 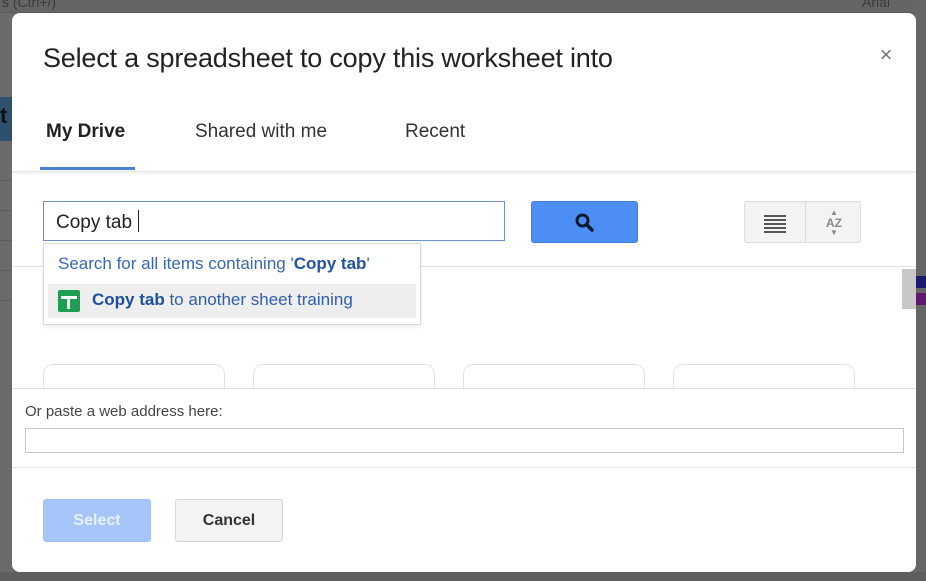 I want to click on background-selected-cell: t, so click(x=6, y=119).